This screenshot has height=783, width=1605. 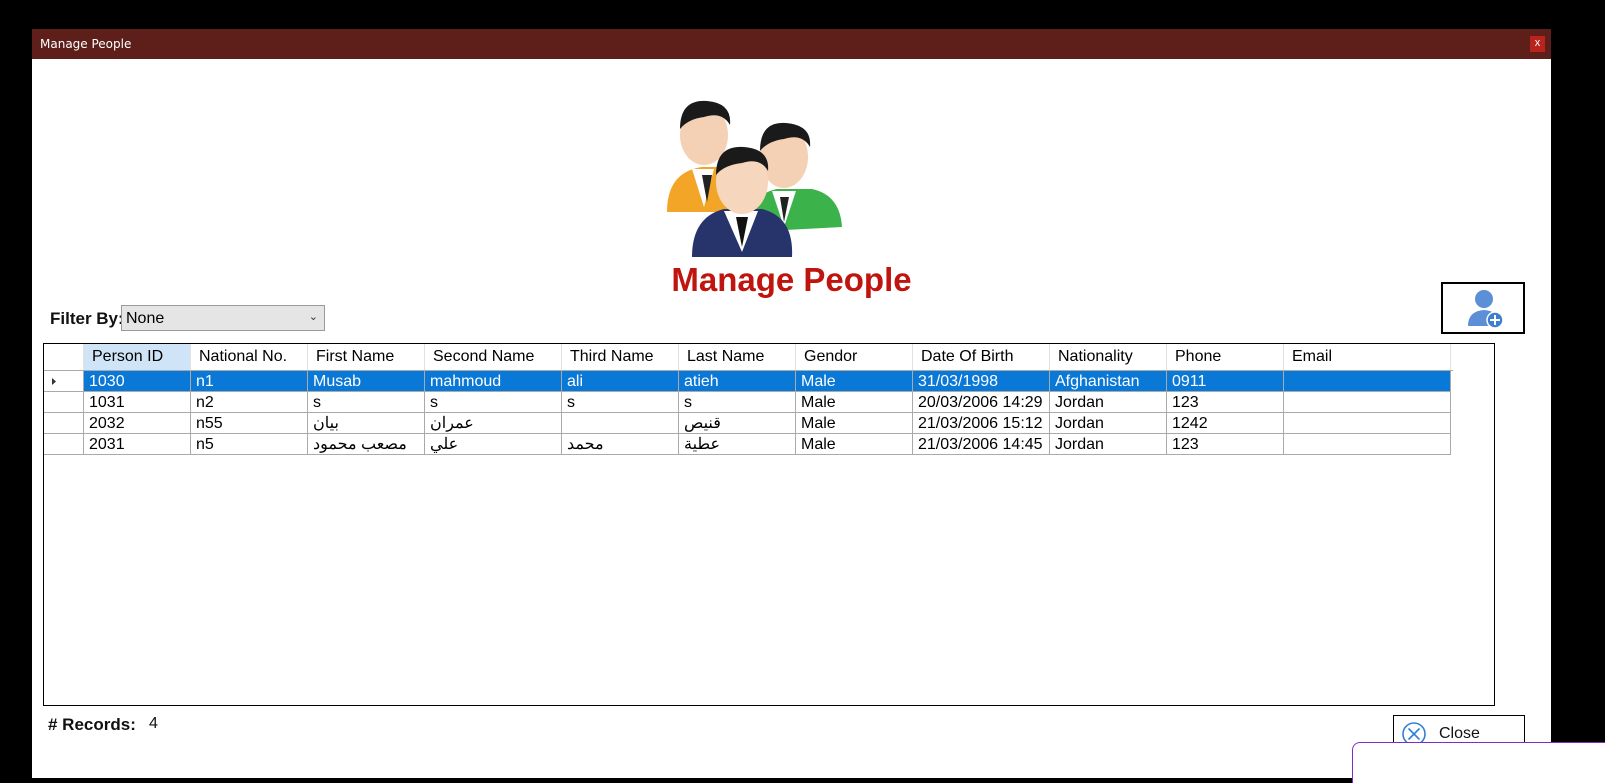 I want to click on row-pointer-icon, so click(x=54, y=381).